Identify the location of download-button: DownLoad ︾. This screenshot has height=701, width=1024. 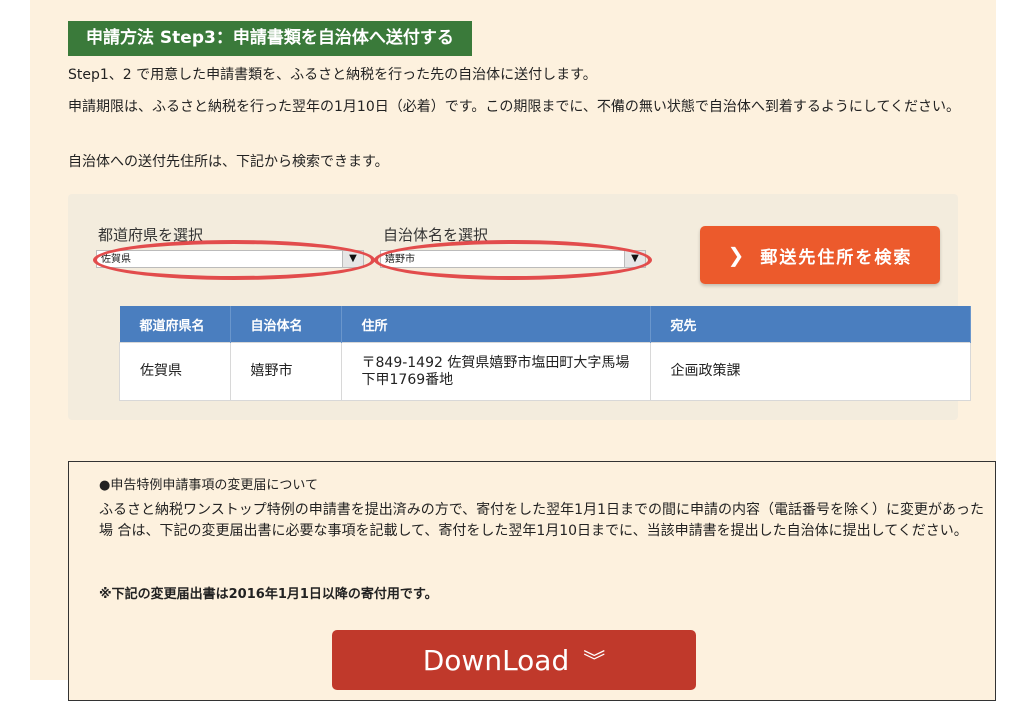
(514, 660).